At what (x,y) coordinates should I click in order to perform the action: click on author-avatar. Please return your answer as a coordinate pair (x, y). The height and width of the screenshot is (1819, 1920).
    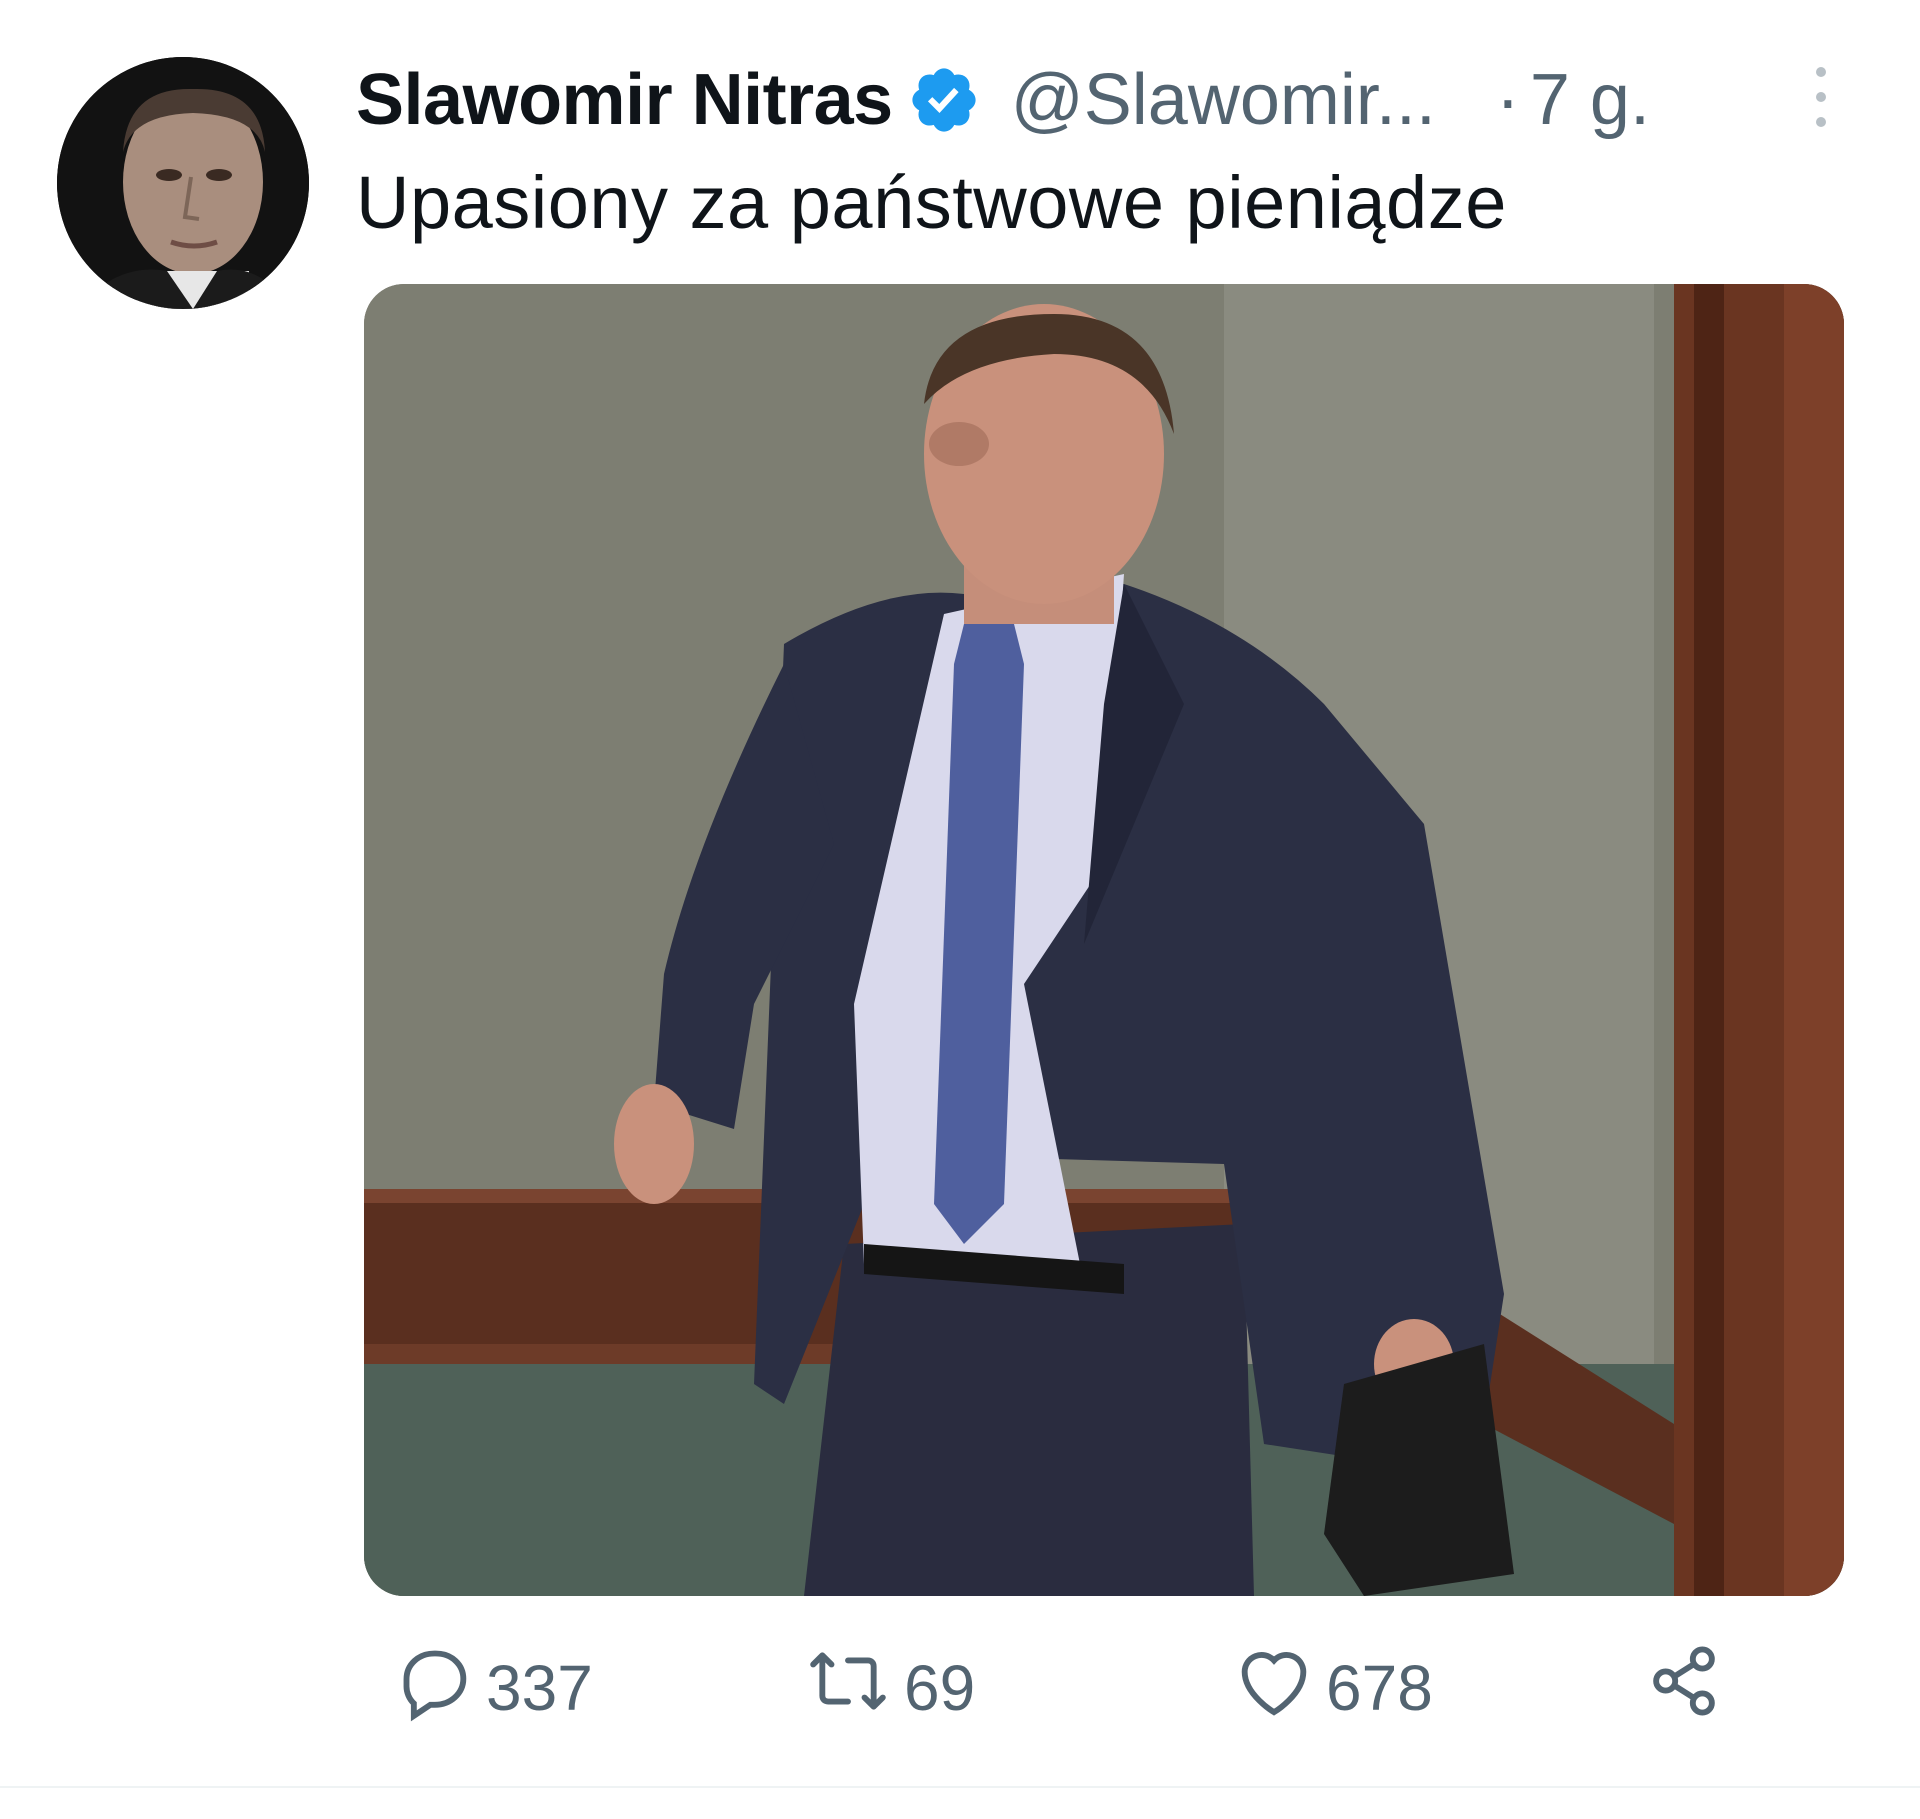
    Looking at the image, I should click on (183, 183).